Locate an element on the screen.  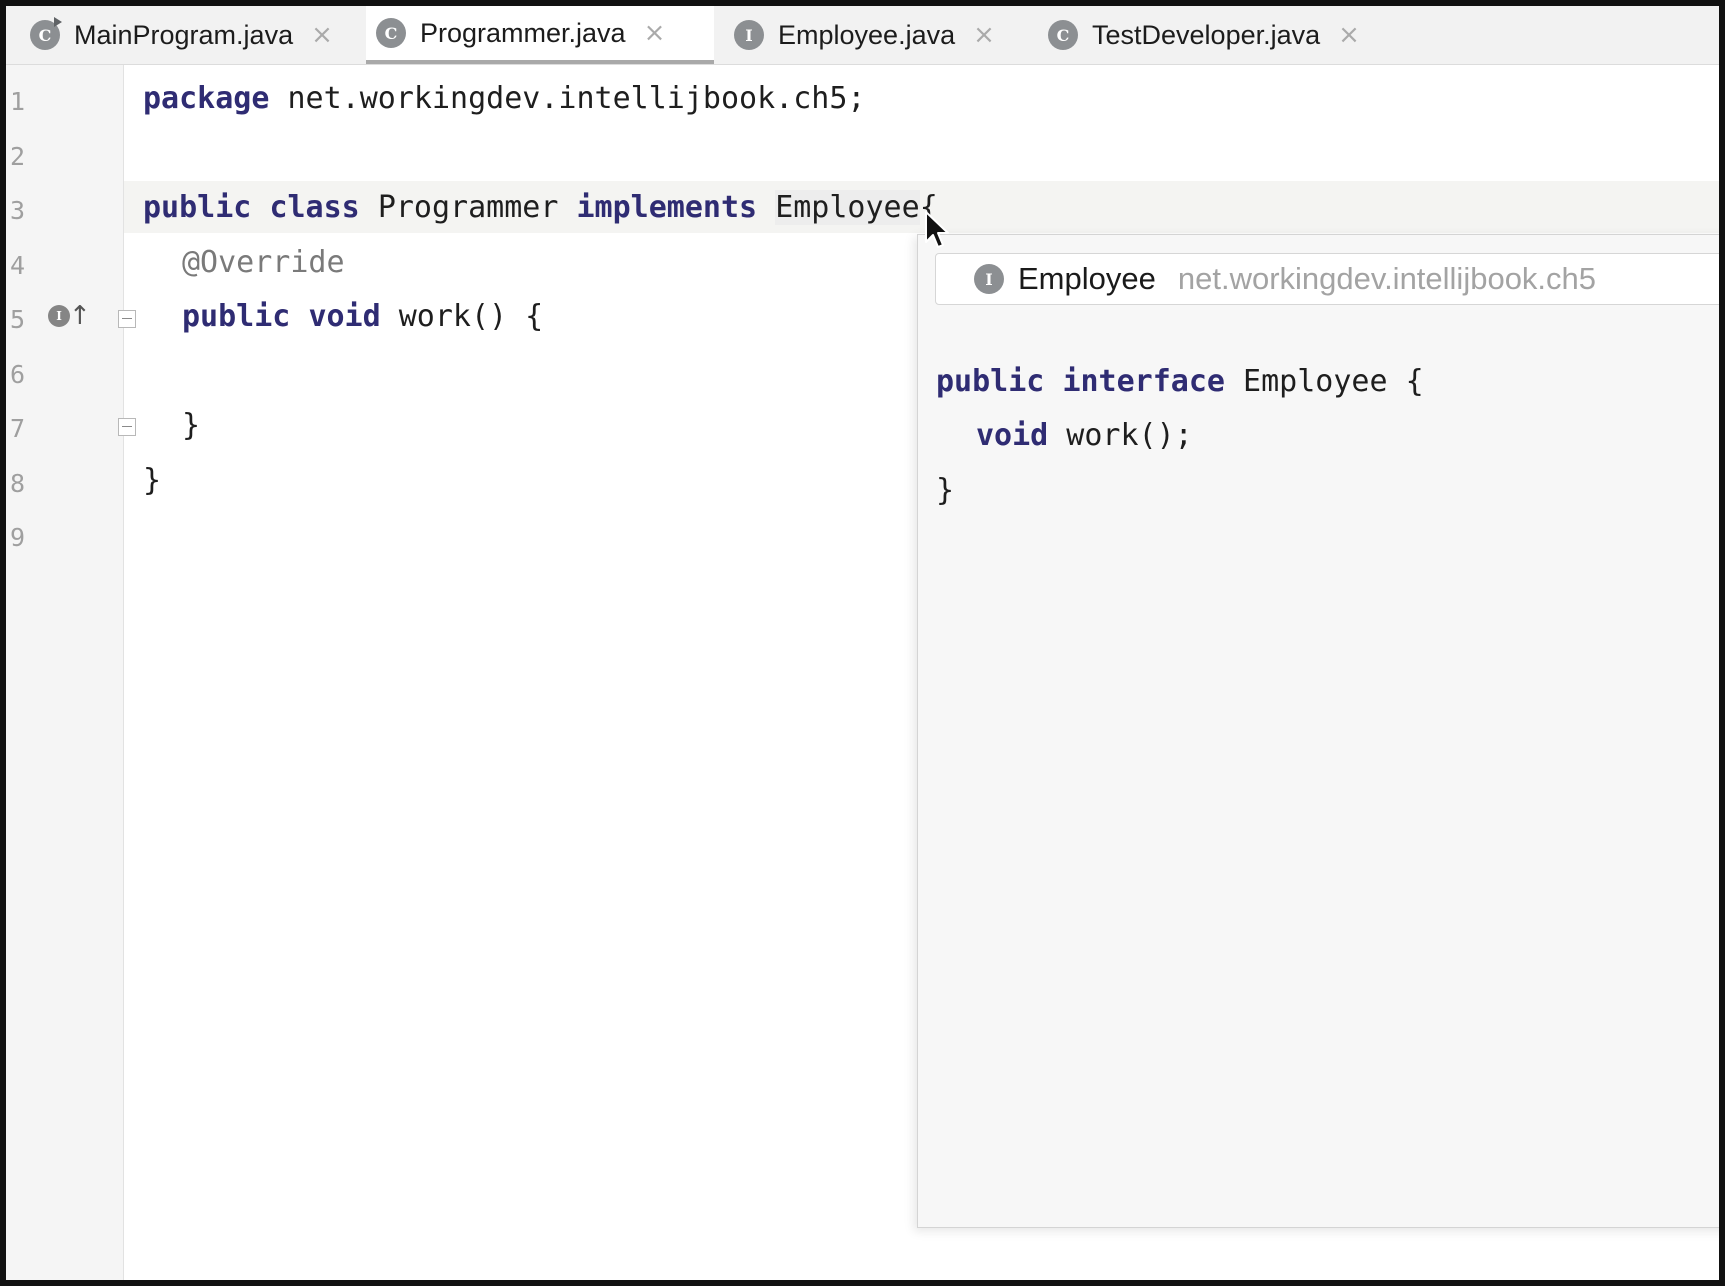
popup-code-line-3: } is located at coordinates (945, 491).